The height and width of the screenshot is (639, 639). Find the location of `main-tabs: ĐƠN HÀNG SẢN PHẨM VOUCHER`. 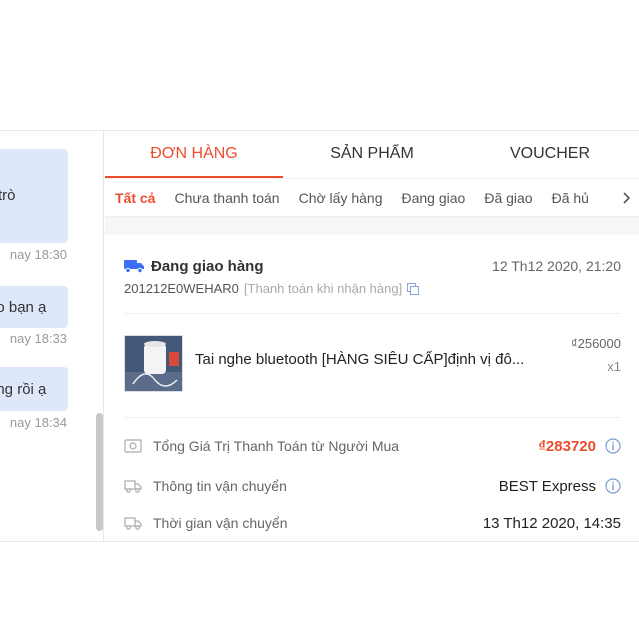

main-tabs: ĐƠN HÀNG SẢN PHẨM VOUCHER is located at coordinates (372, 155).